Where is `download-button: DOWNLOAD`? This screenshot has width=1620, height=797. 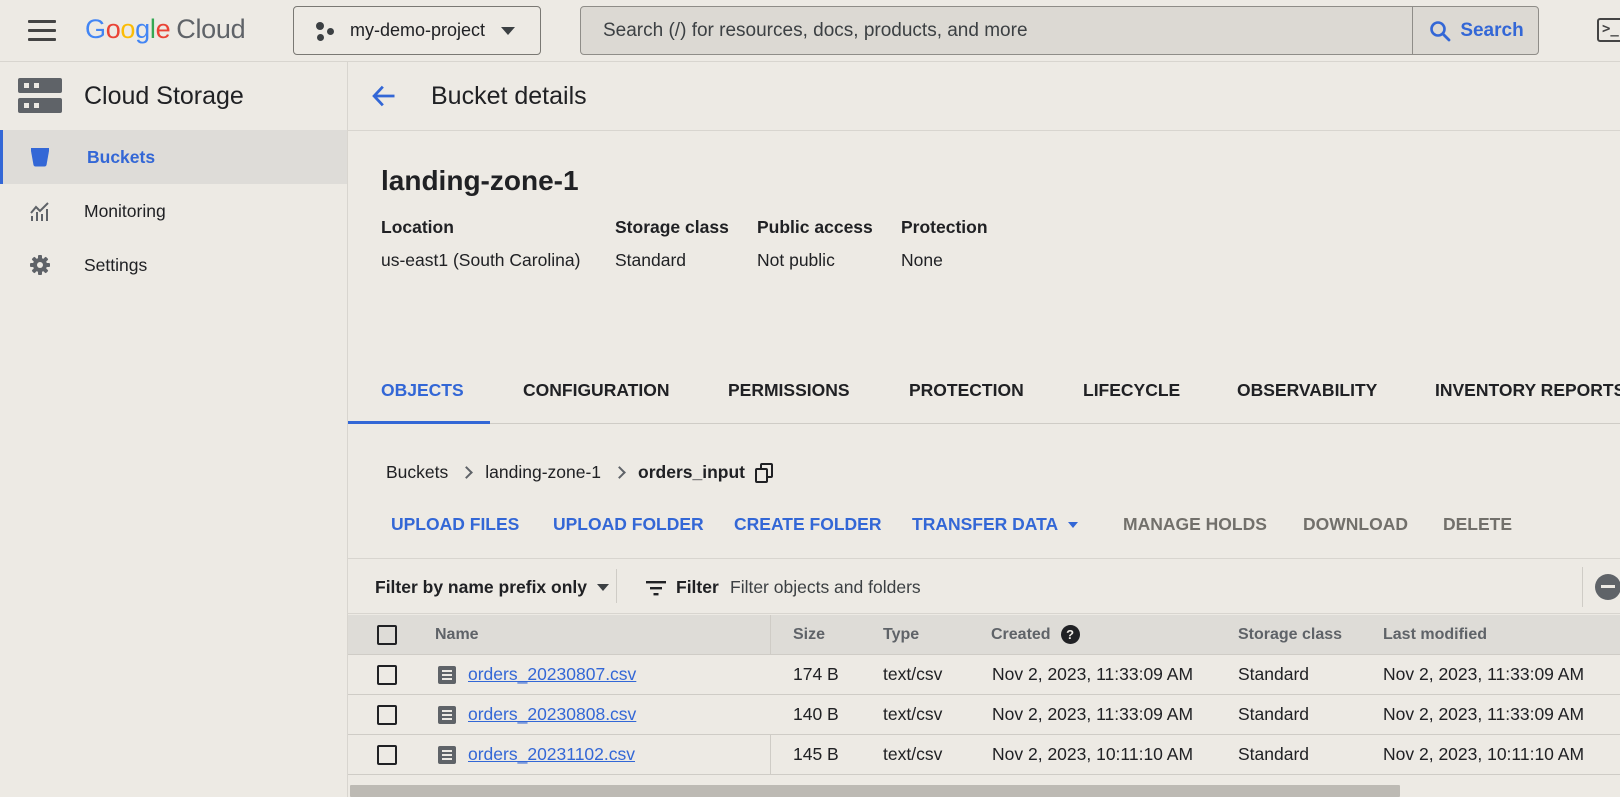 download-button: DOWNLOAD is located at coordinates (1355, 524).